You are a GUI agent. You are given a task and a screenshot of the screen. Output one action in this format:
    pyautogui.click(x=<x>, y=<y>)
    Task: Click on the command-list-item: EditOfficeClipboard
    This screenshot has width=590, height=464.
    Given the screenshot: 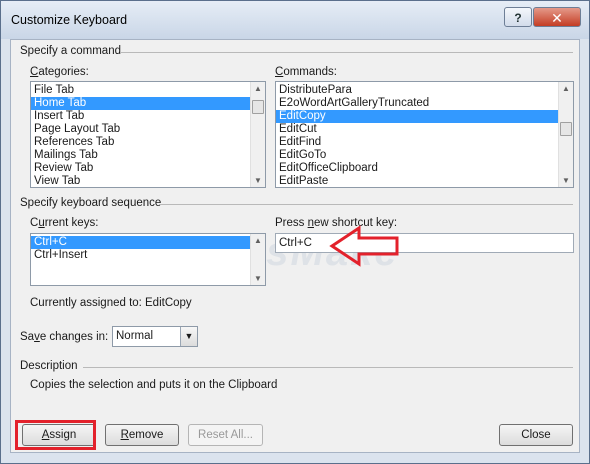 What is the action you would take?
    pyautogui.click(x=424, y=168)
    